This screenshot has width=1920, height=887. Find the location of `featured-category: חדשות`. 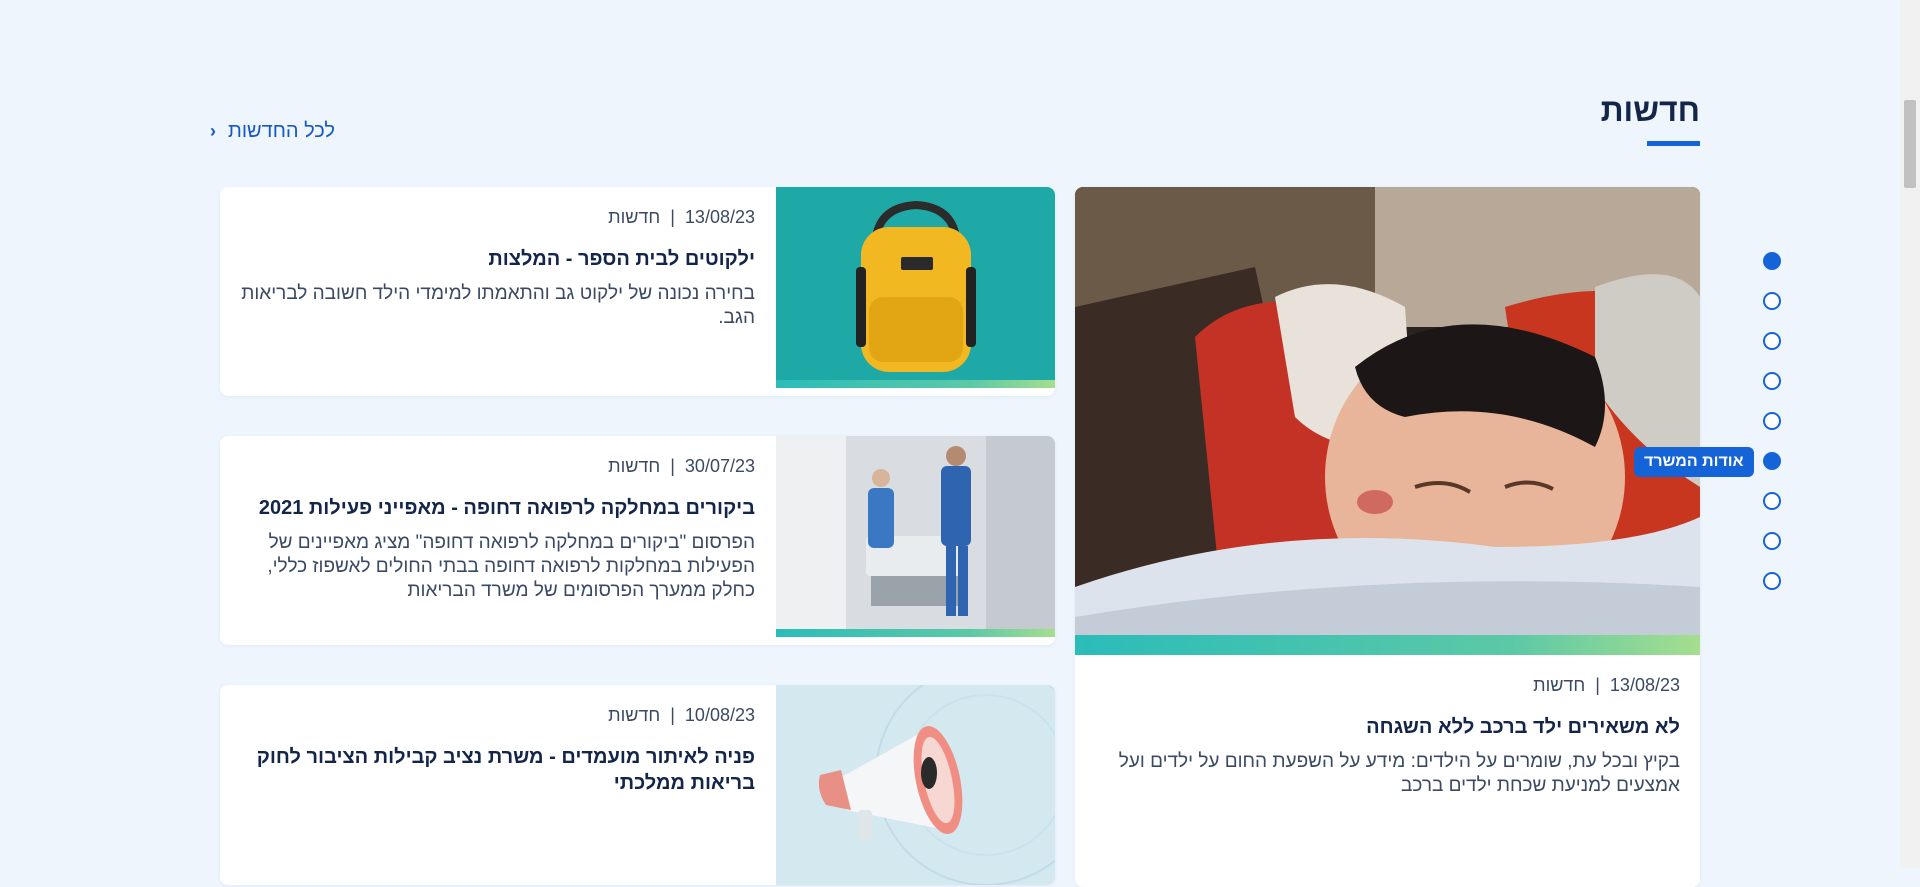

featured-category: חדשות is located at coordinates (1559, 685).